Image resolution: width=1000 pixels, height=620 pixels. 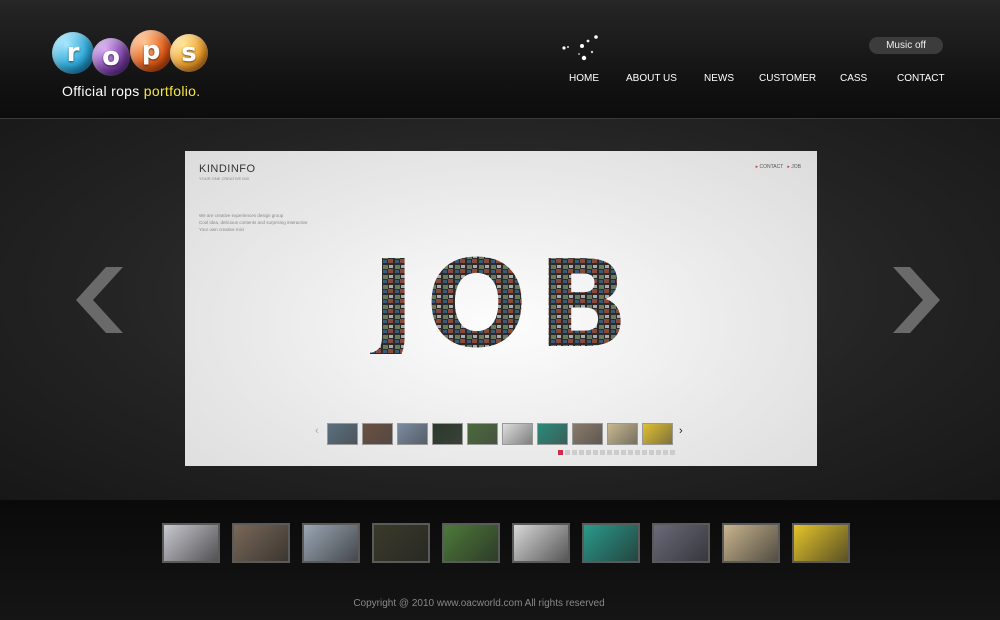 I want to click on sparkle-icon, so click(x=580, y=48).